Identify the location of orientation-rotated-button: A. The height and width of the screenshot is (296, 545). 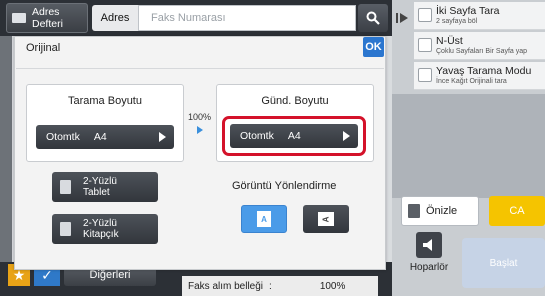
(326, 219).